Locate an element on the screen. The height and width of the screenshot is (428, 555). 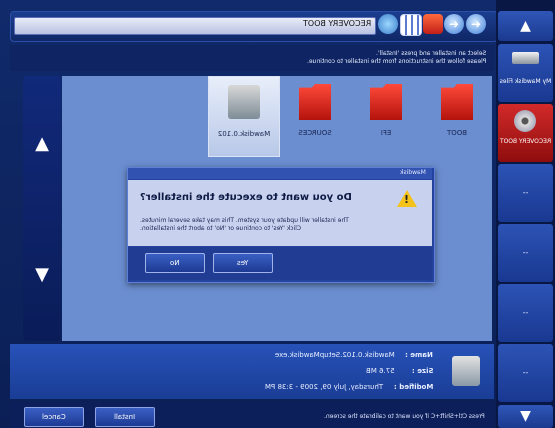
dialog-titlebar: Mawdisk is located at coordinates (280, 173).